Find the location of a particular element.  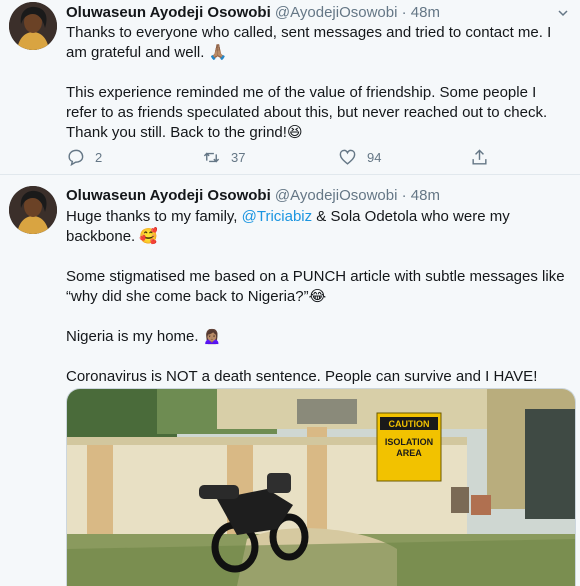

like-button: 94 is located at coordinates (359, 157).